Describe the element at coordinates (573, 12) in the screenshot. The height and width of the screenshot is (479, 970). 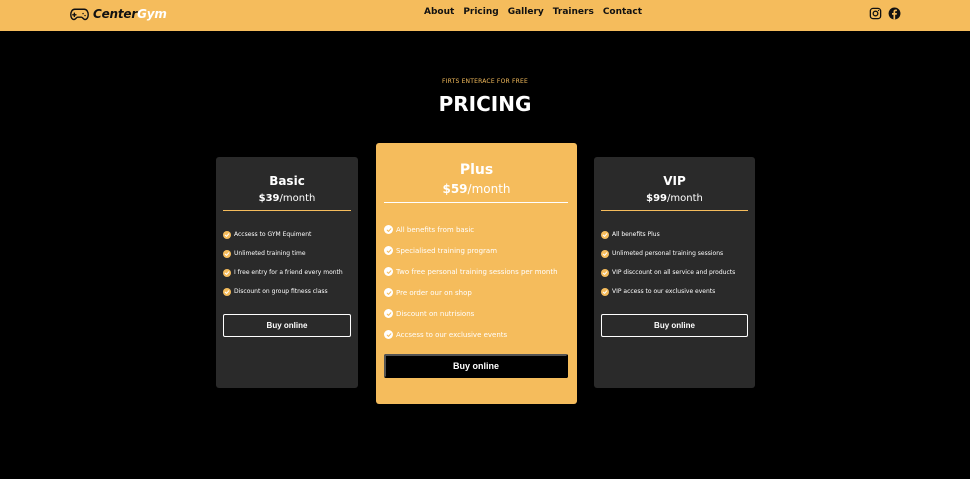
I see `nav-link-trainers: Trainers` at that location.